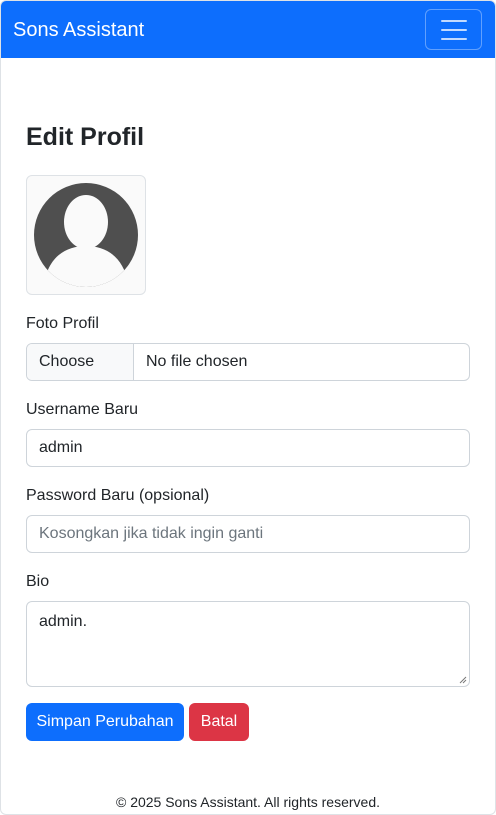 This screenshot has height=815, width=496. I want to click on file-input: Choose File No file chosen, so click(248, 362).